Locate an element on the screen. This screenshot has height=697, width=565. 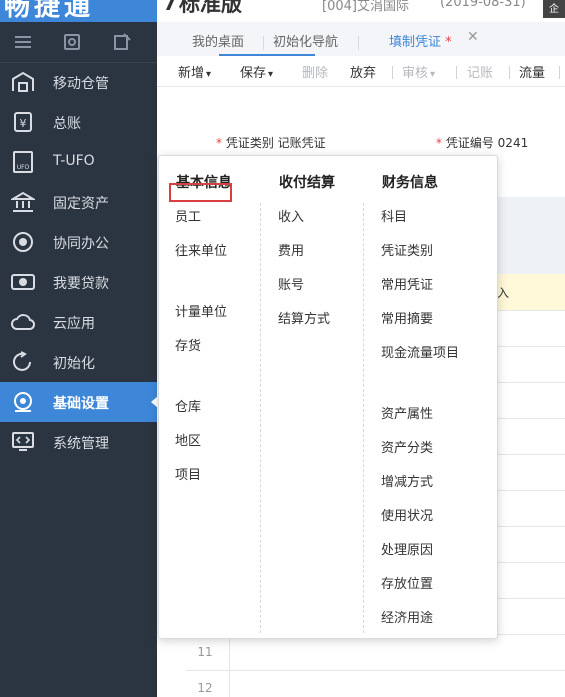
brand-mark-icon: 7 is located at coordinates (170, 7).